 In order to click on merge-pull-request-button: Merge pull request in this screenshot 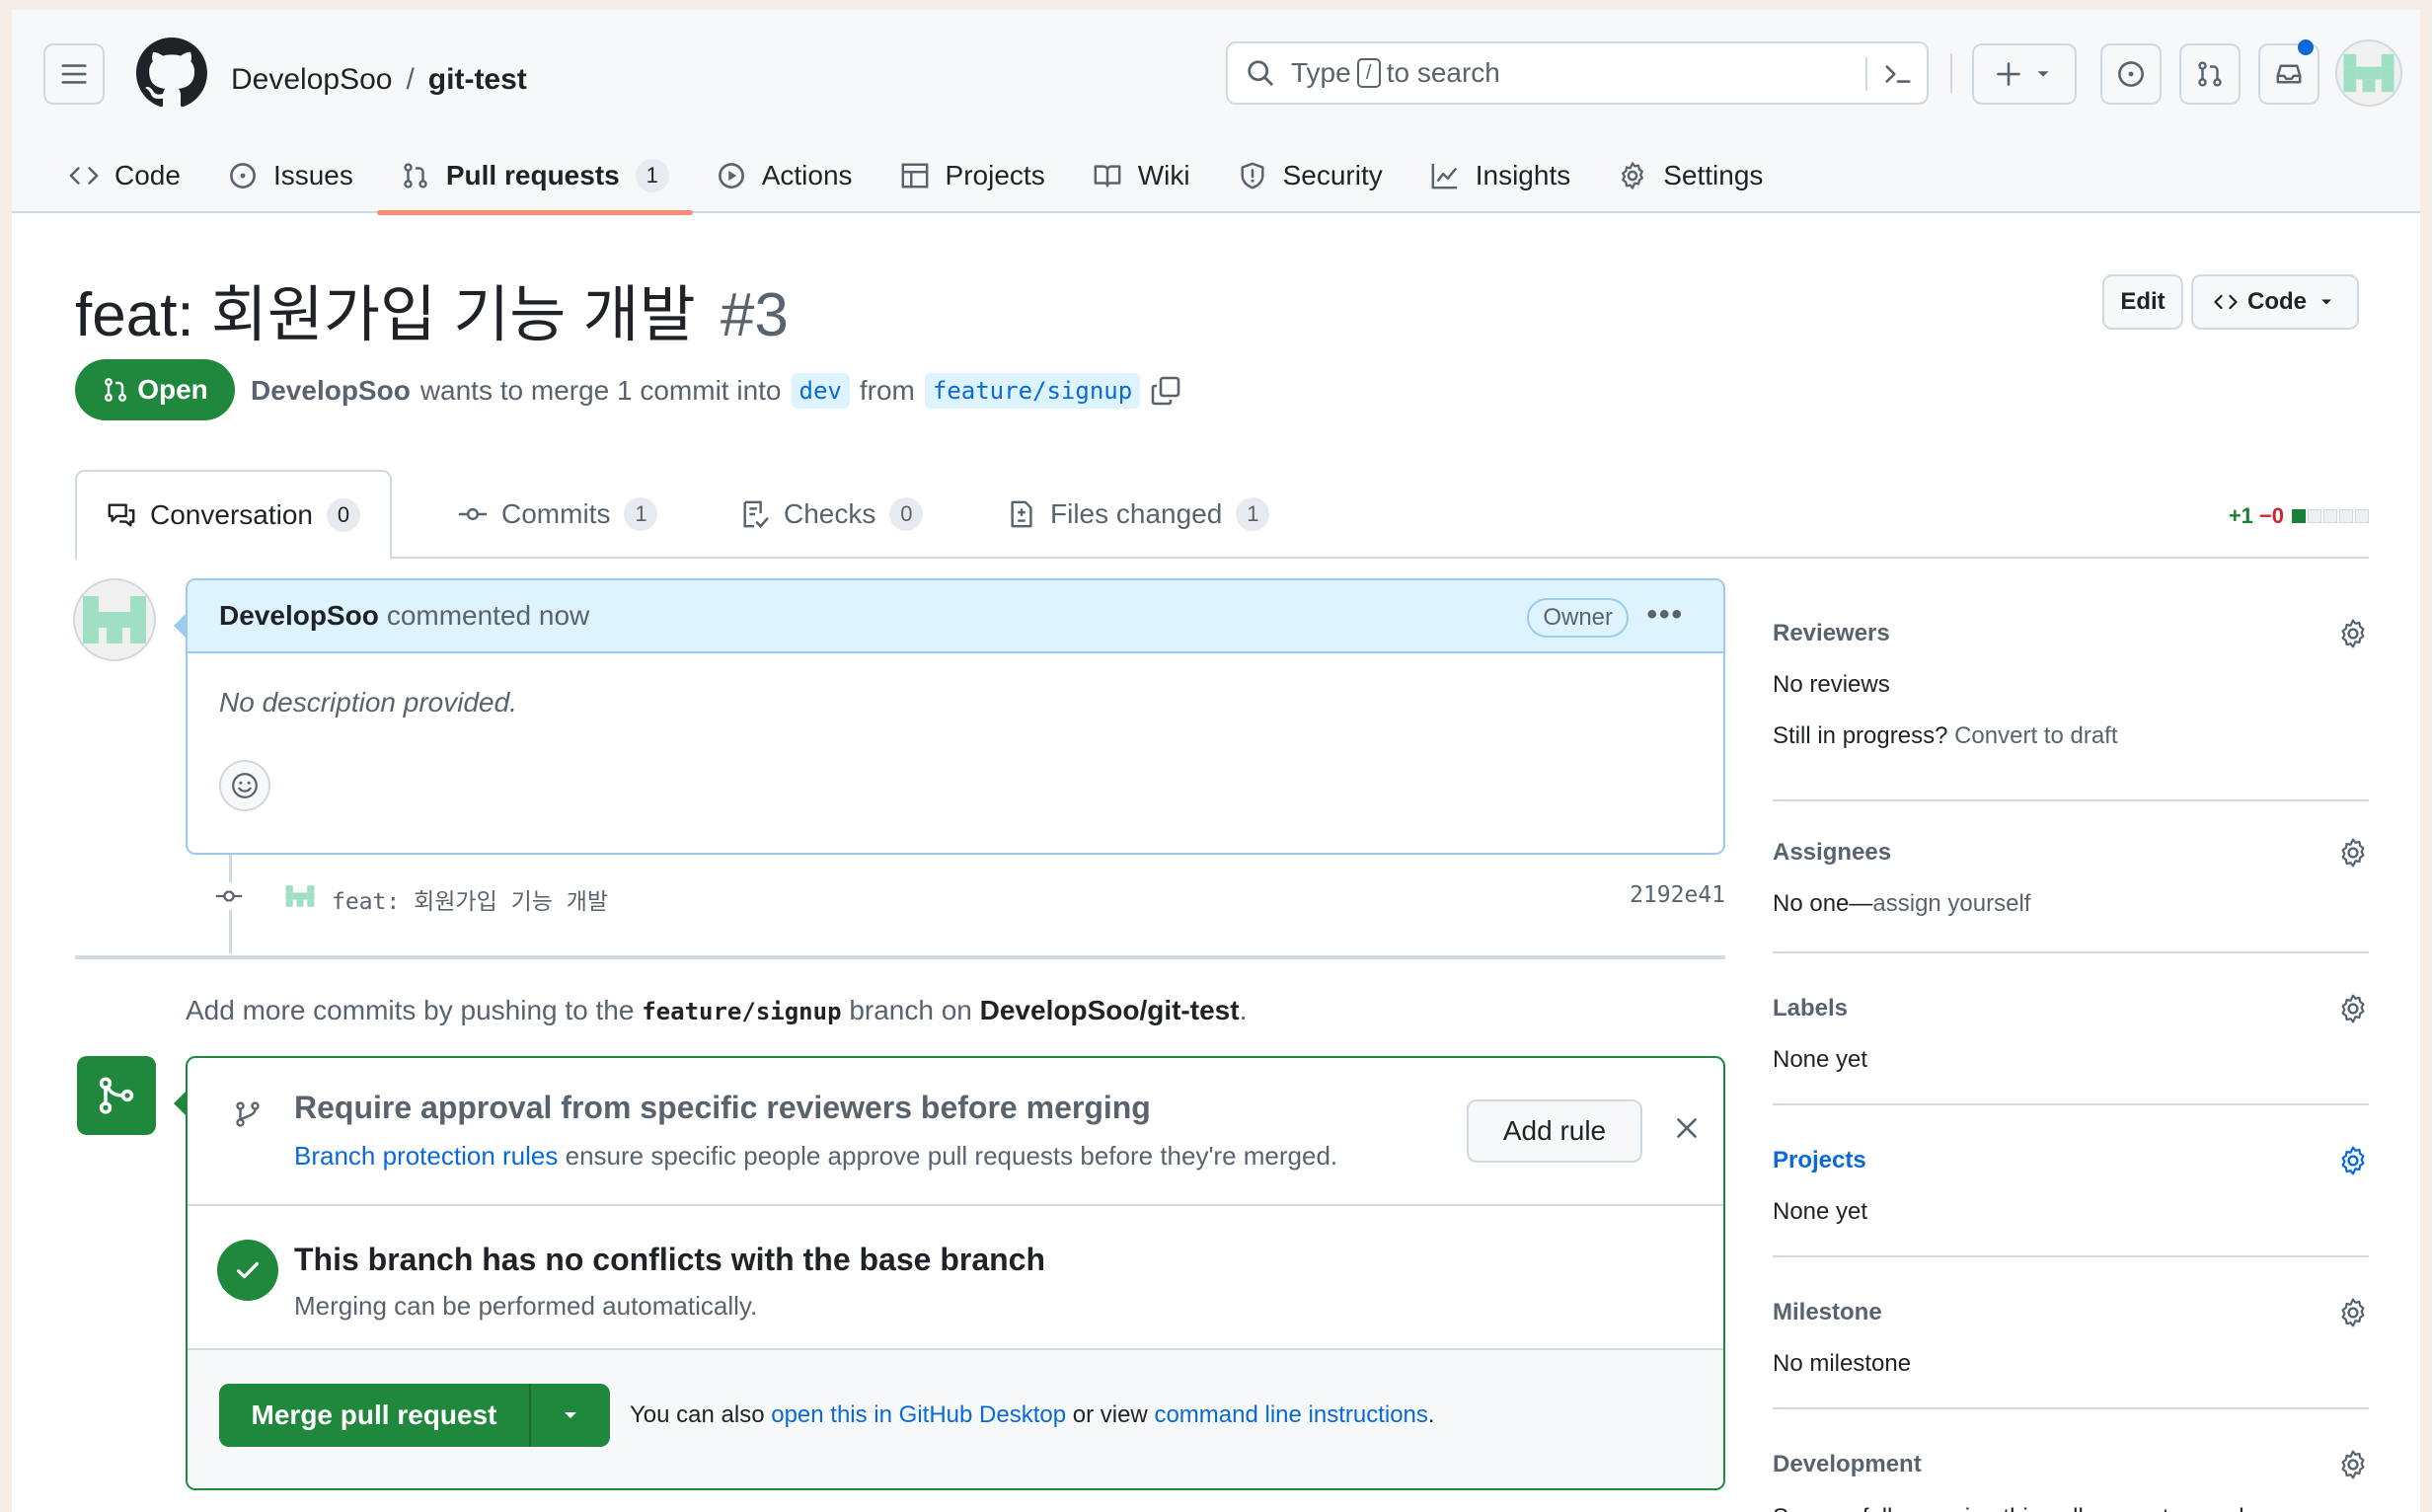, I will do `click(374, 1415)`.